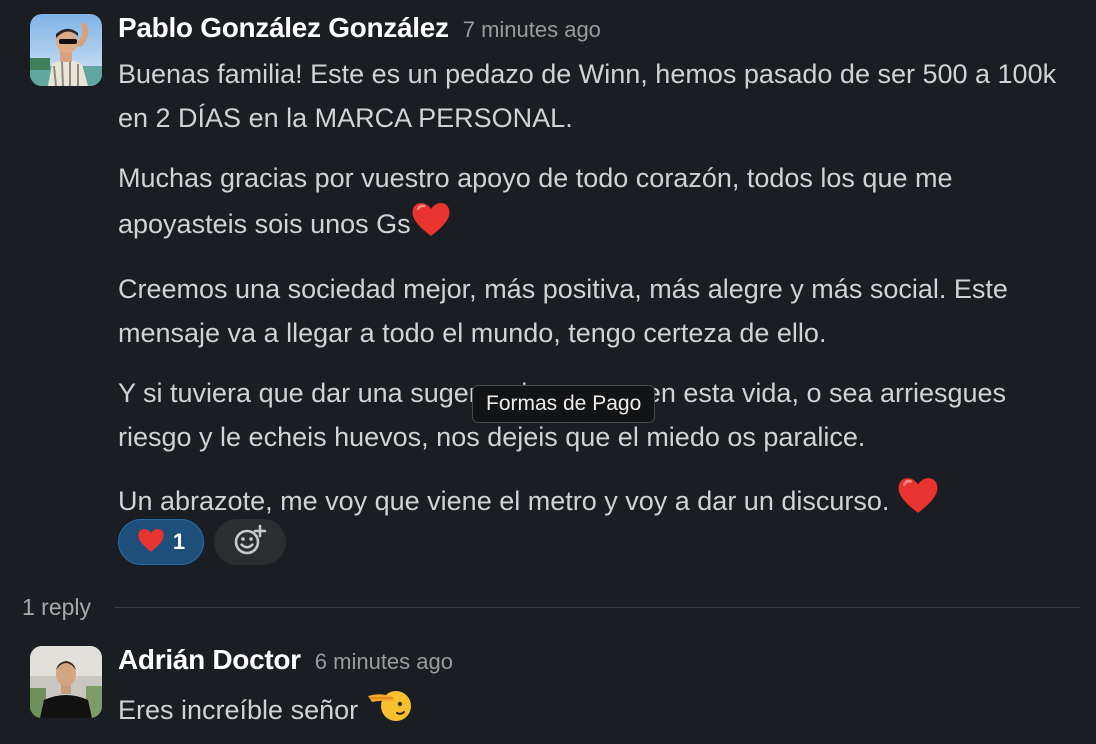 The image size is (1096, 744). What do you see at coordinates (389, 710) in the screenshot?
I see `saluting-face-icon` at bounding box center [389, 710].